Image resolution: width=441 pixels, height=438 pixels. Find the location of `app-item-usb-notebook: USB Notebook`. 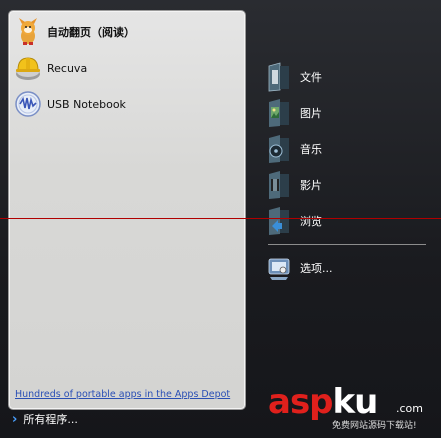

app-item-usb-notebook: USB Notebook is located at coordinates (69, 104).